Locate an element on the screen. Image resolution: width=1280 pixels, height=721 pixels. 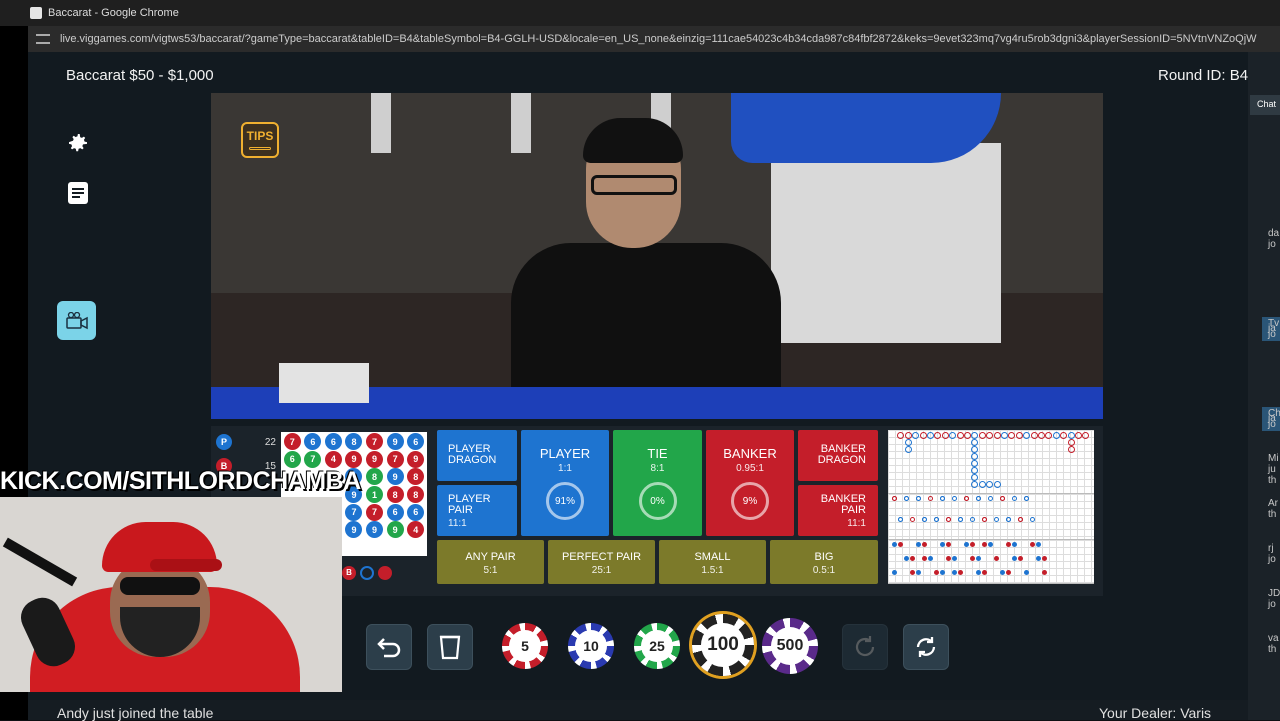
chip-100-value: 100 is located at coordinates (723, 645).